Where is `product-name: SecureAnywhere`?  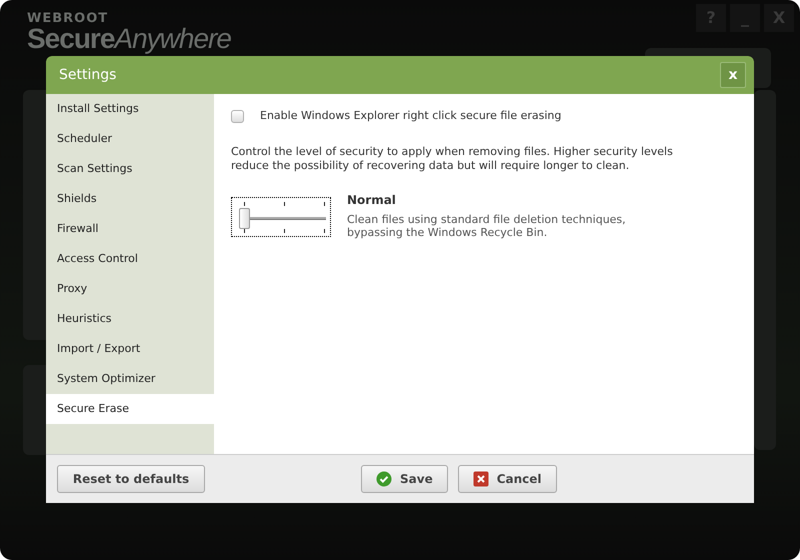
product-name: SecureAnywhere is located at coordinates (129, 39).